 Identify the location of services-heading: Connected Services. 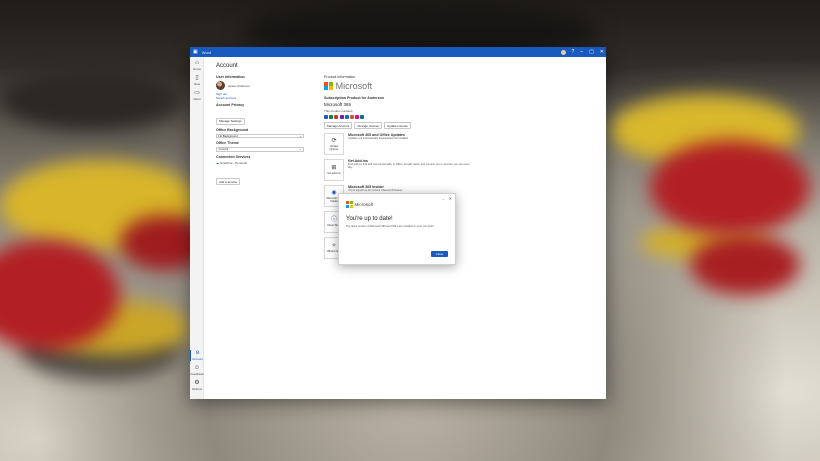
(233, 156).